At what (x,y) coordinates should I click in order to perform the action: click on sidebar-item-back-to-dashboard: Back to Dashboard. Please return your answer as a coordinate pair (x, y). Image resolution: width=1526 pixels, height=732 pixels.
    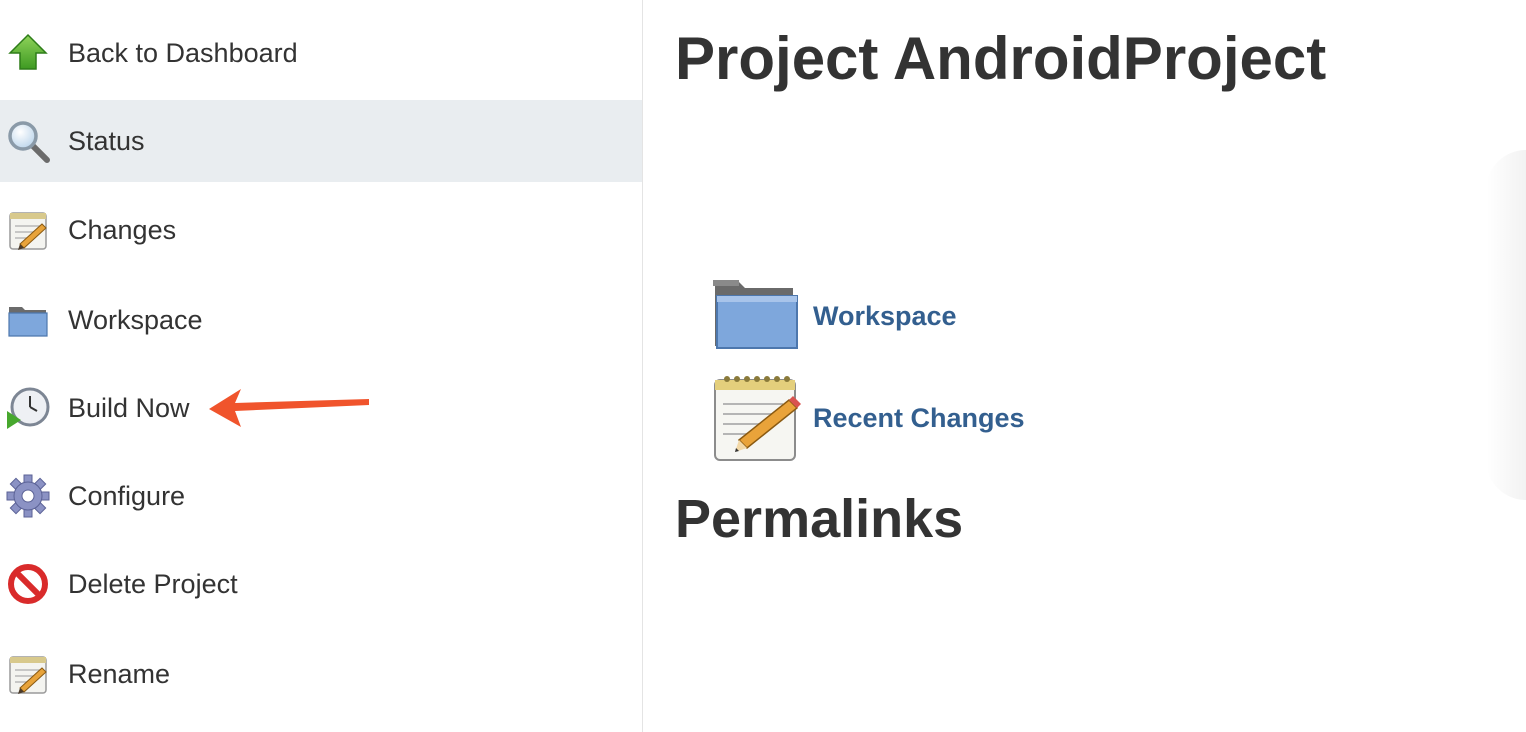
    Looking at the image, I should click on (321, 53).